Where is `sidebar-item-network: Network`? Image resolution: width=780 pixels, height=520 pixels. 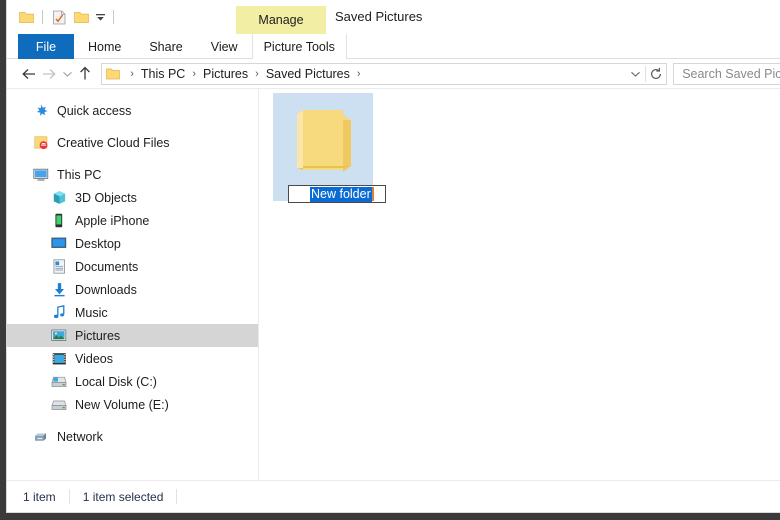
sidebar-item-network: Network is located at coordinates (132, 436).